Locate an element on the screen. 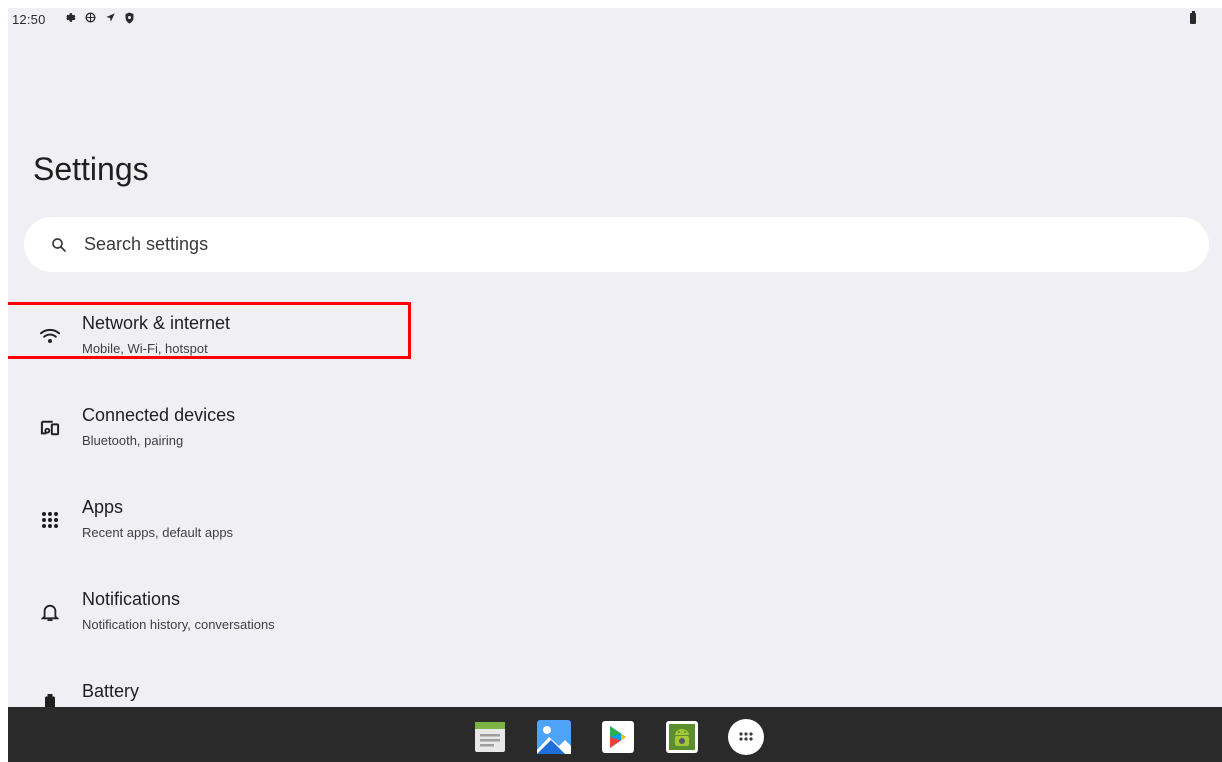  notes-app-icon is located at coordinates (489, 736).